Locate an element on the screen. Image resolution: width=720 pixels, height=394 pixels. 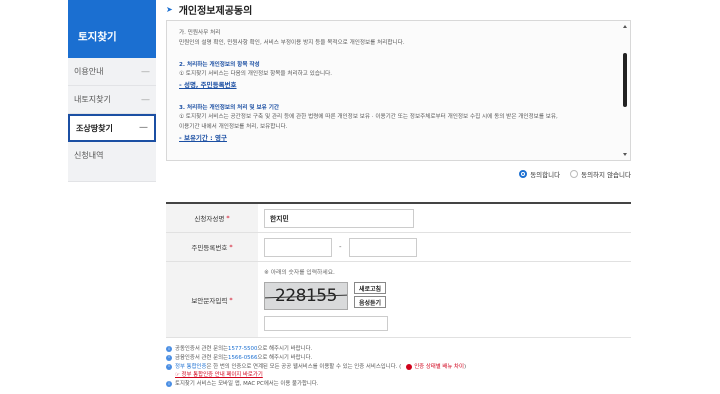
notice-item: i 금융인증서 관련 문의는 1566-0566 으로 해주시기 바랍니다. is located at coordinates (401, 358).